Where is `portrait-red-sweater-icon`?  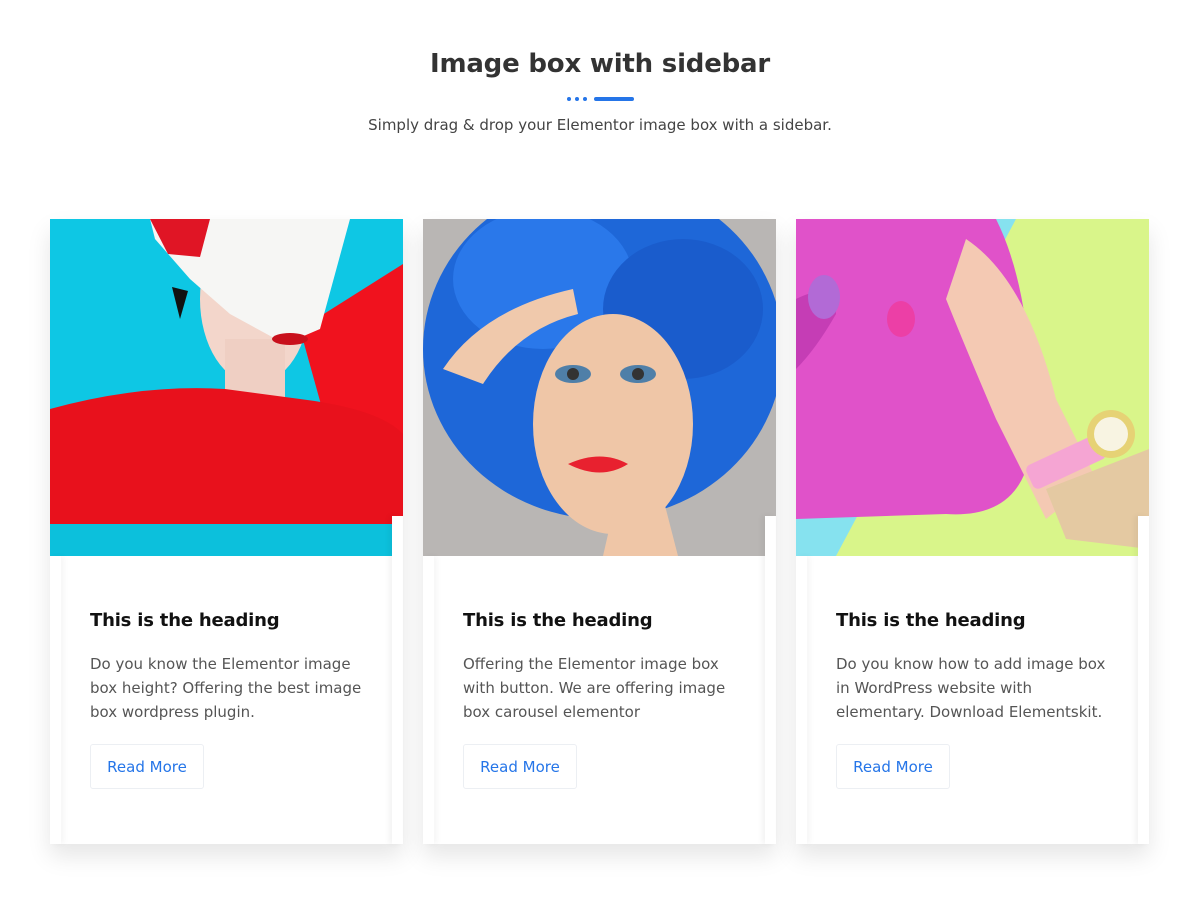 portrait-red-sweater-icon is located at coordinates (226, 387).